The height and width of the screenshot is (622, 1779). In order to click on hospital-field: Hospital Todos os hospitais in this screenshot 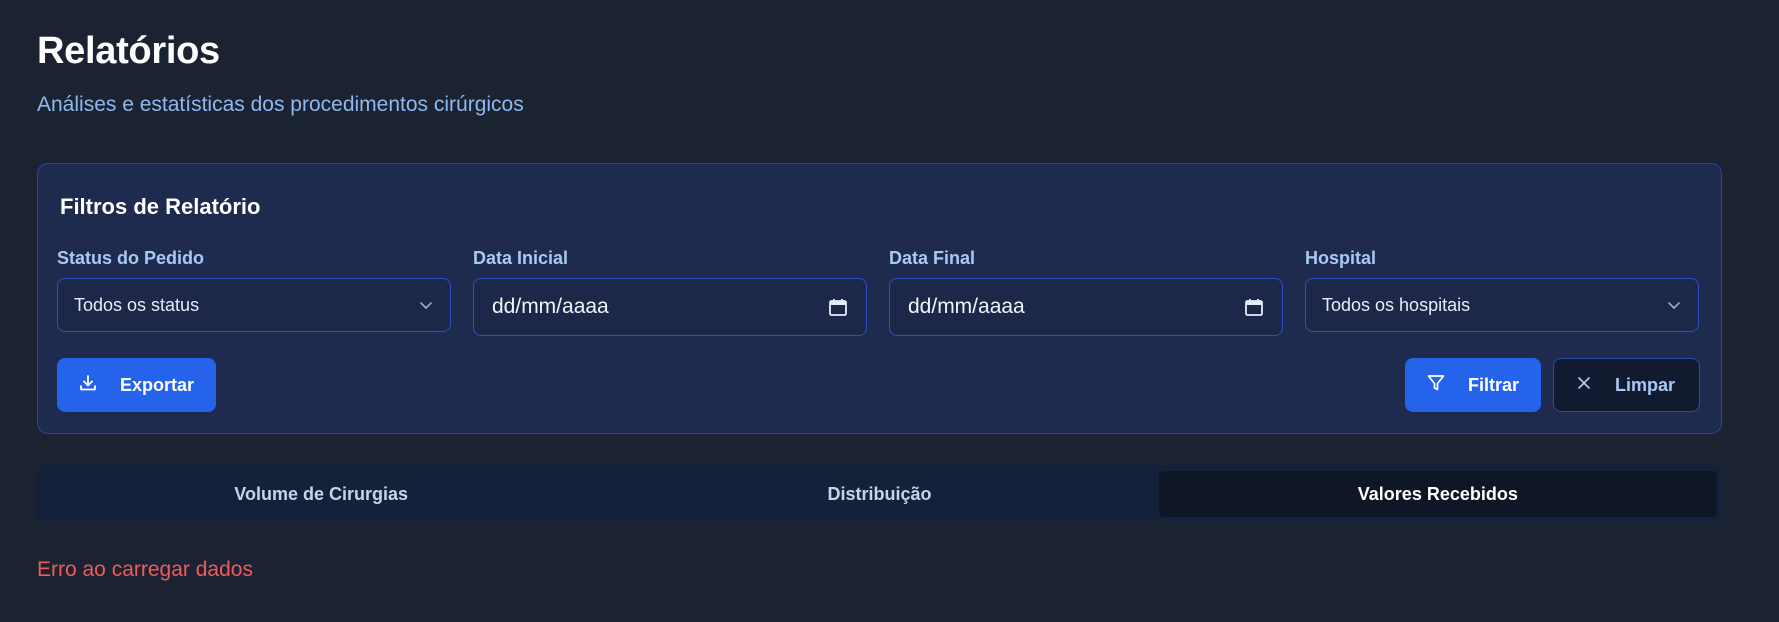, I will do `click(1502, 290)`.